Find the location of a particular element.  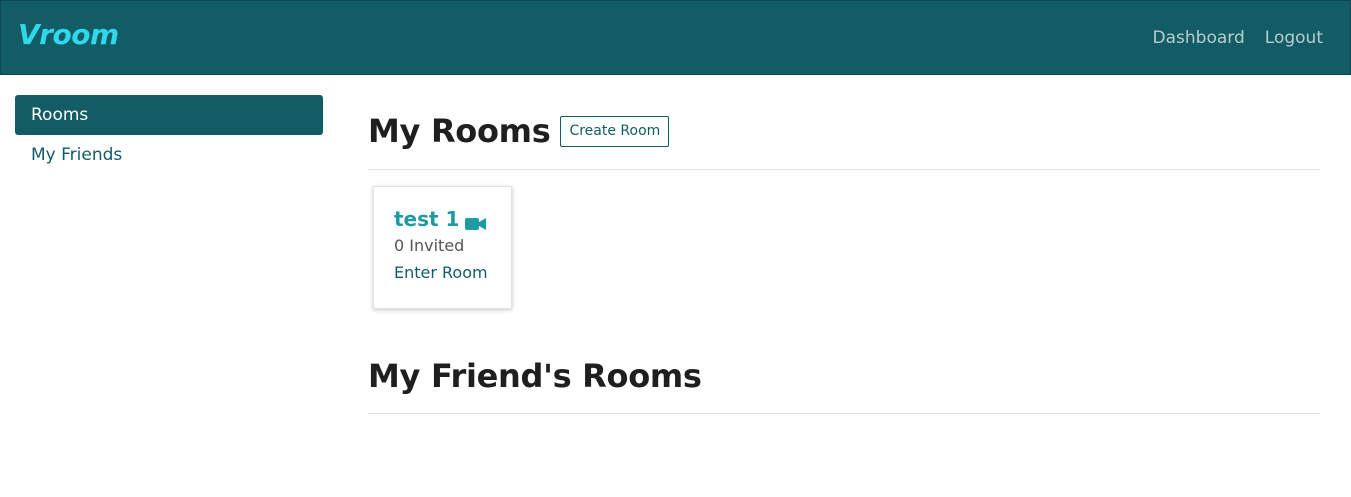

brand-logo: Vroom is located at coordinates (68, 34).